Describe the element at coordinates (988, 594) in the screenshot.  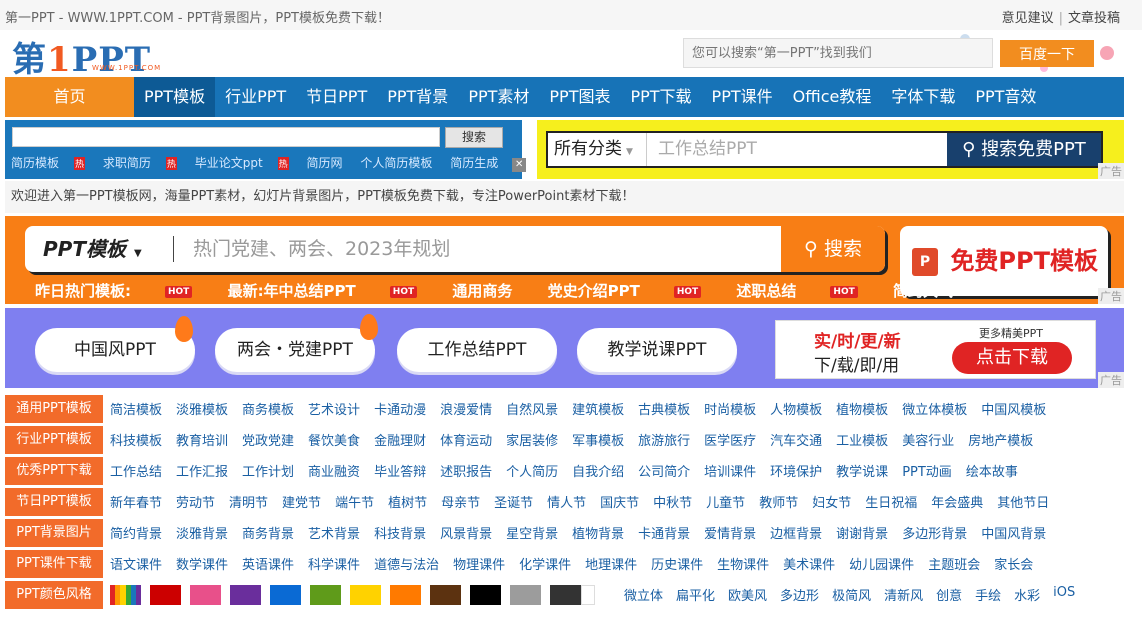
I see `style-link: 手绘` at that location.